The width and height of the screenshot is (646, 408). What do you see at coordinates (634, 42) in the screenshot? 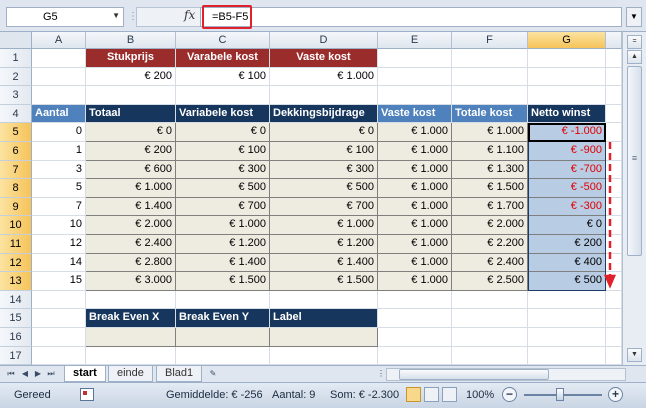
I see `split-box-icon: =` at bounding box center [634, 42].